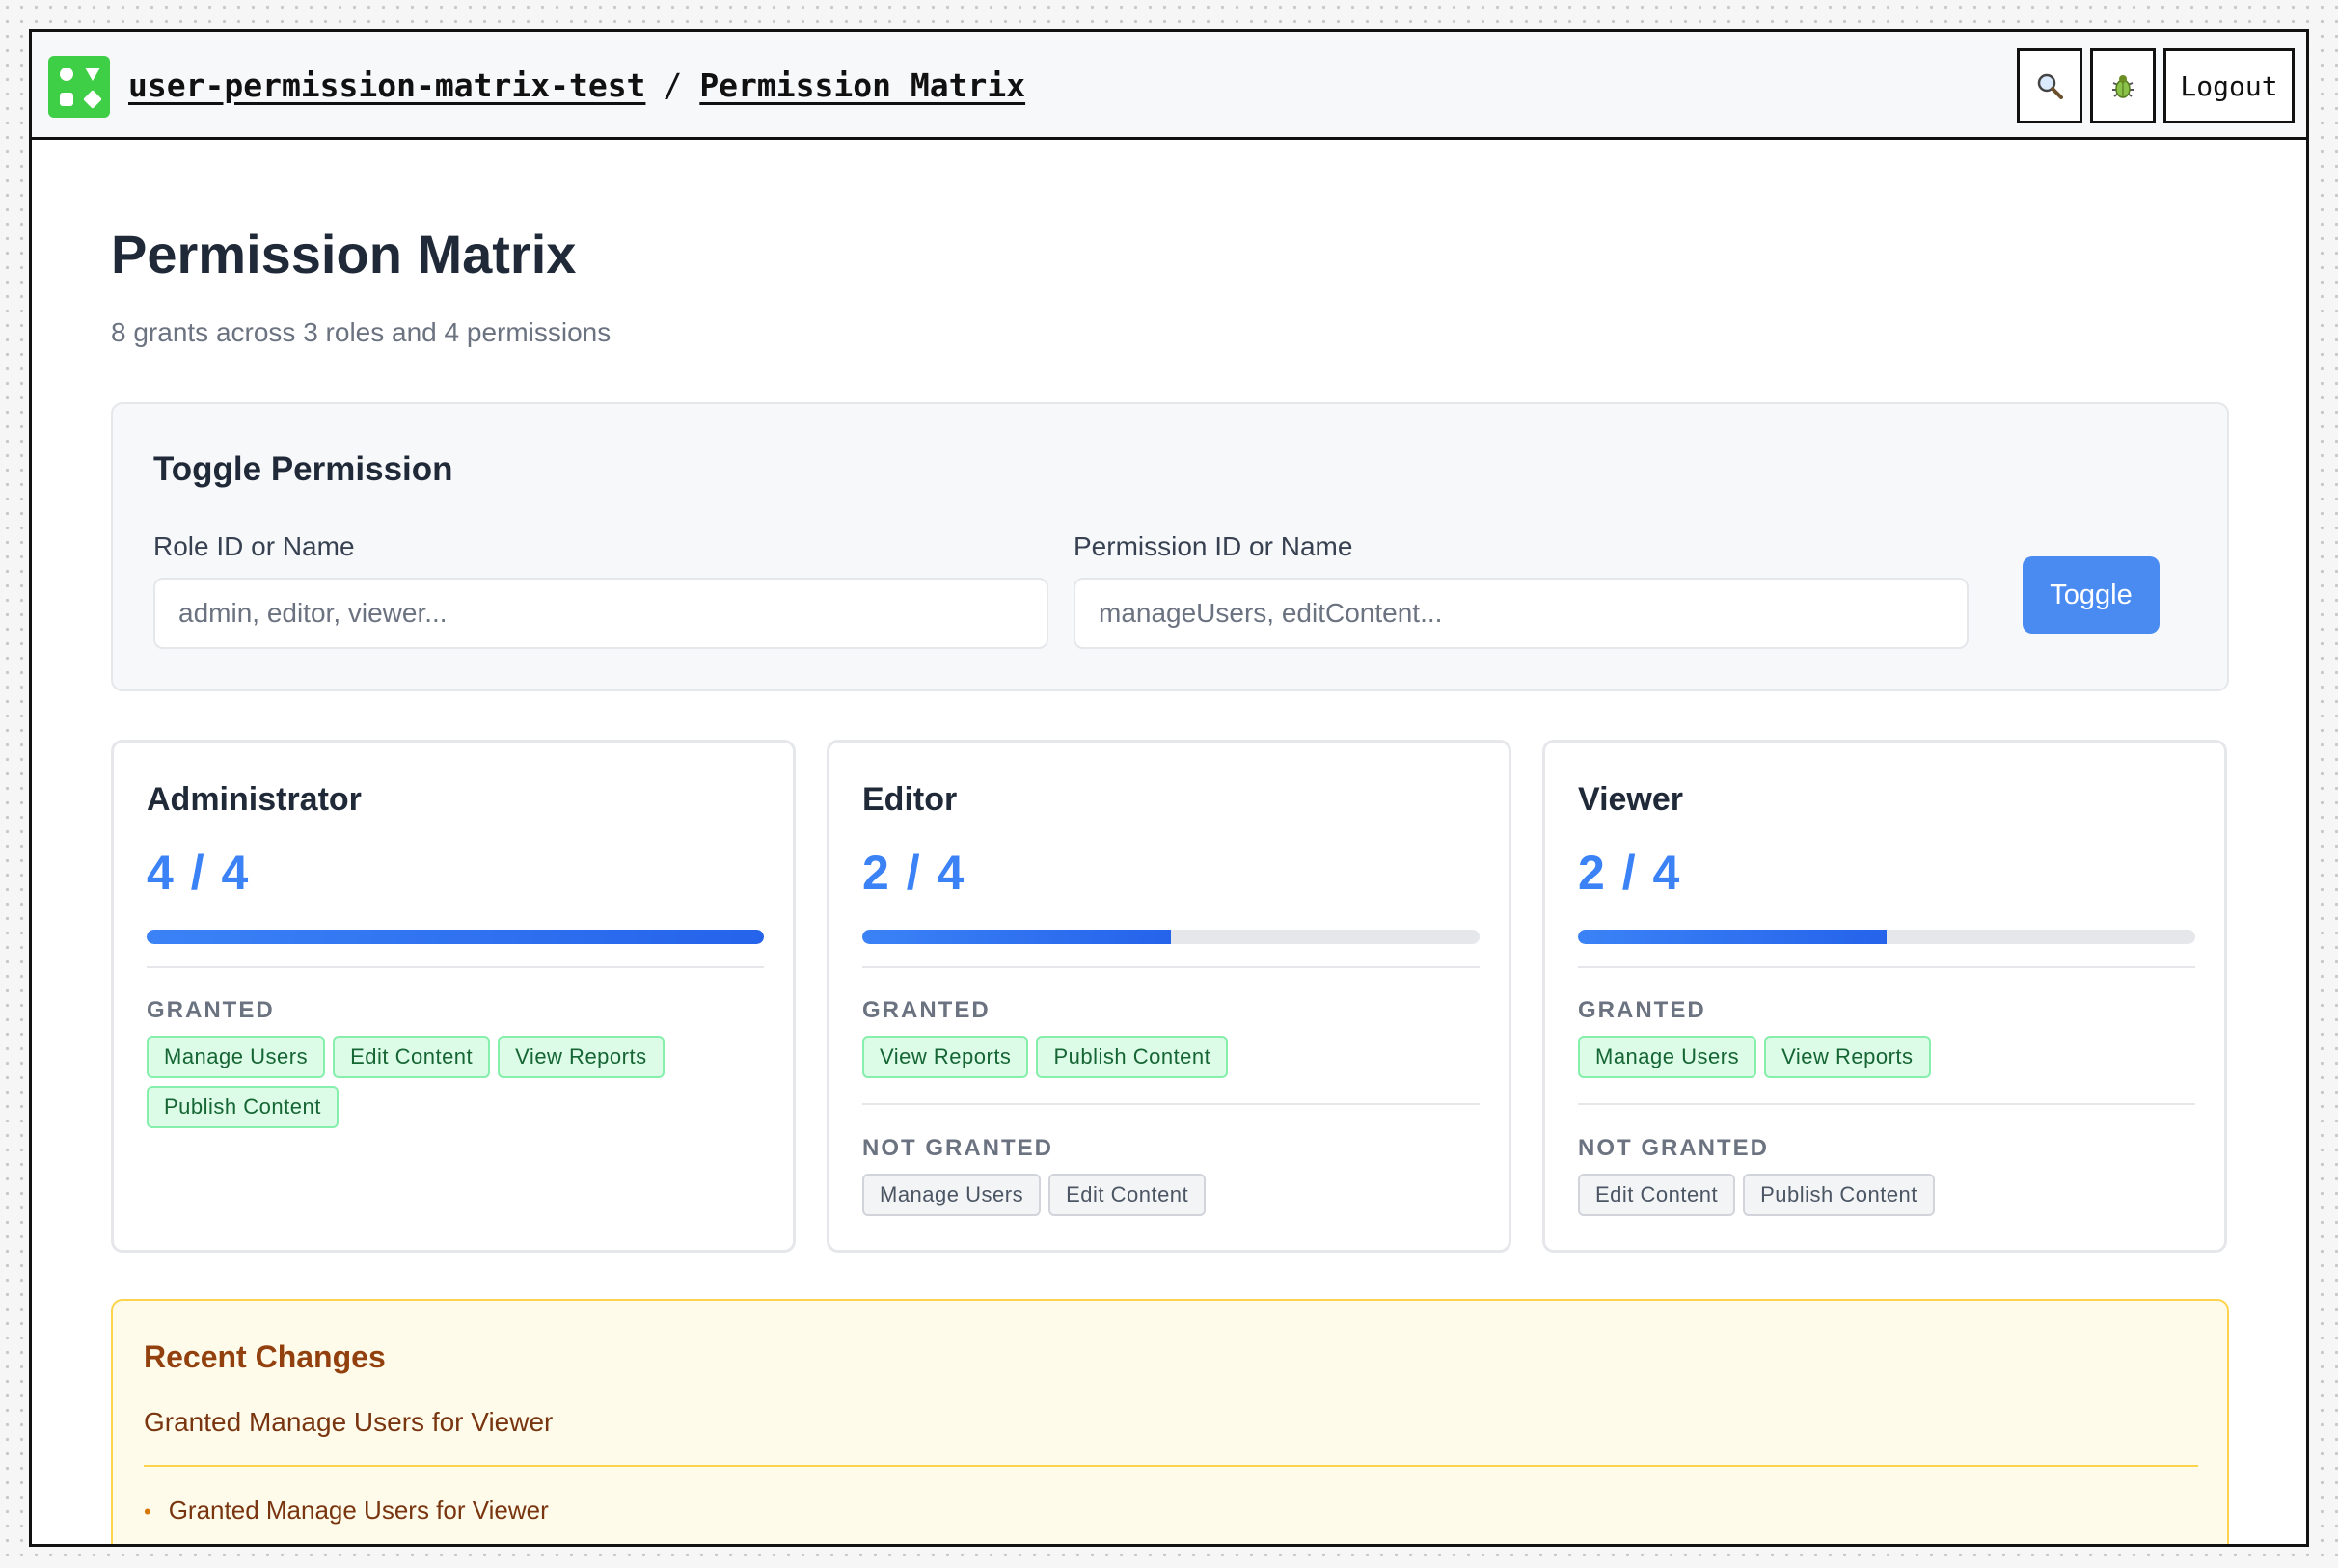 This screenshot has width=2338, height=1568. What do you see at coordinates (79, 87) in the screenshot?
I see `app-logo-icon` at bounding box center [79, 87].